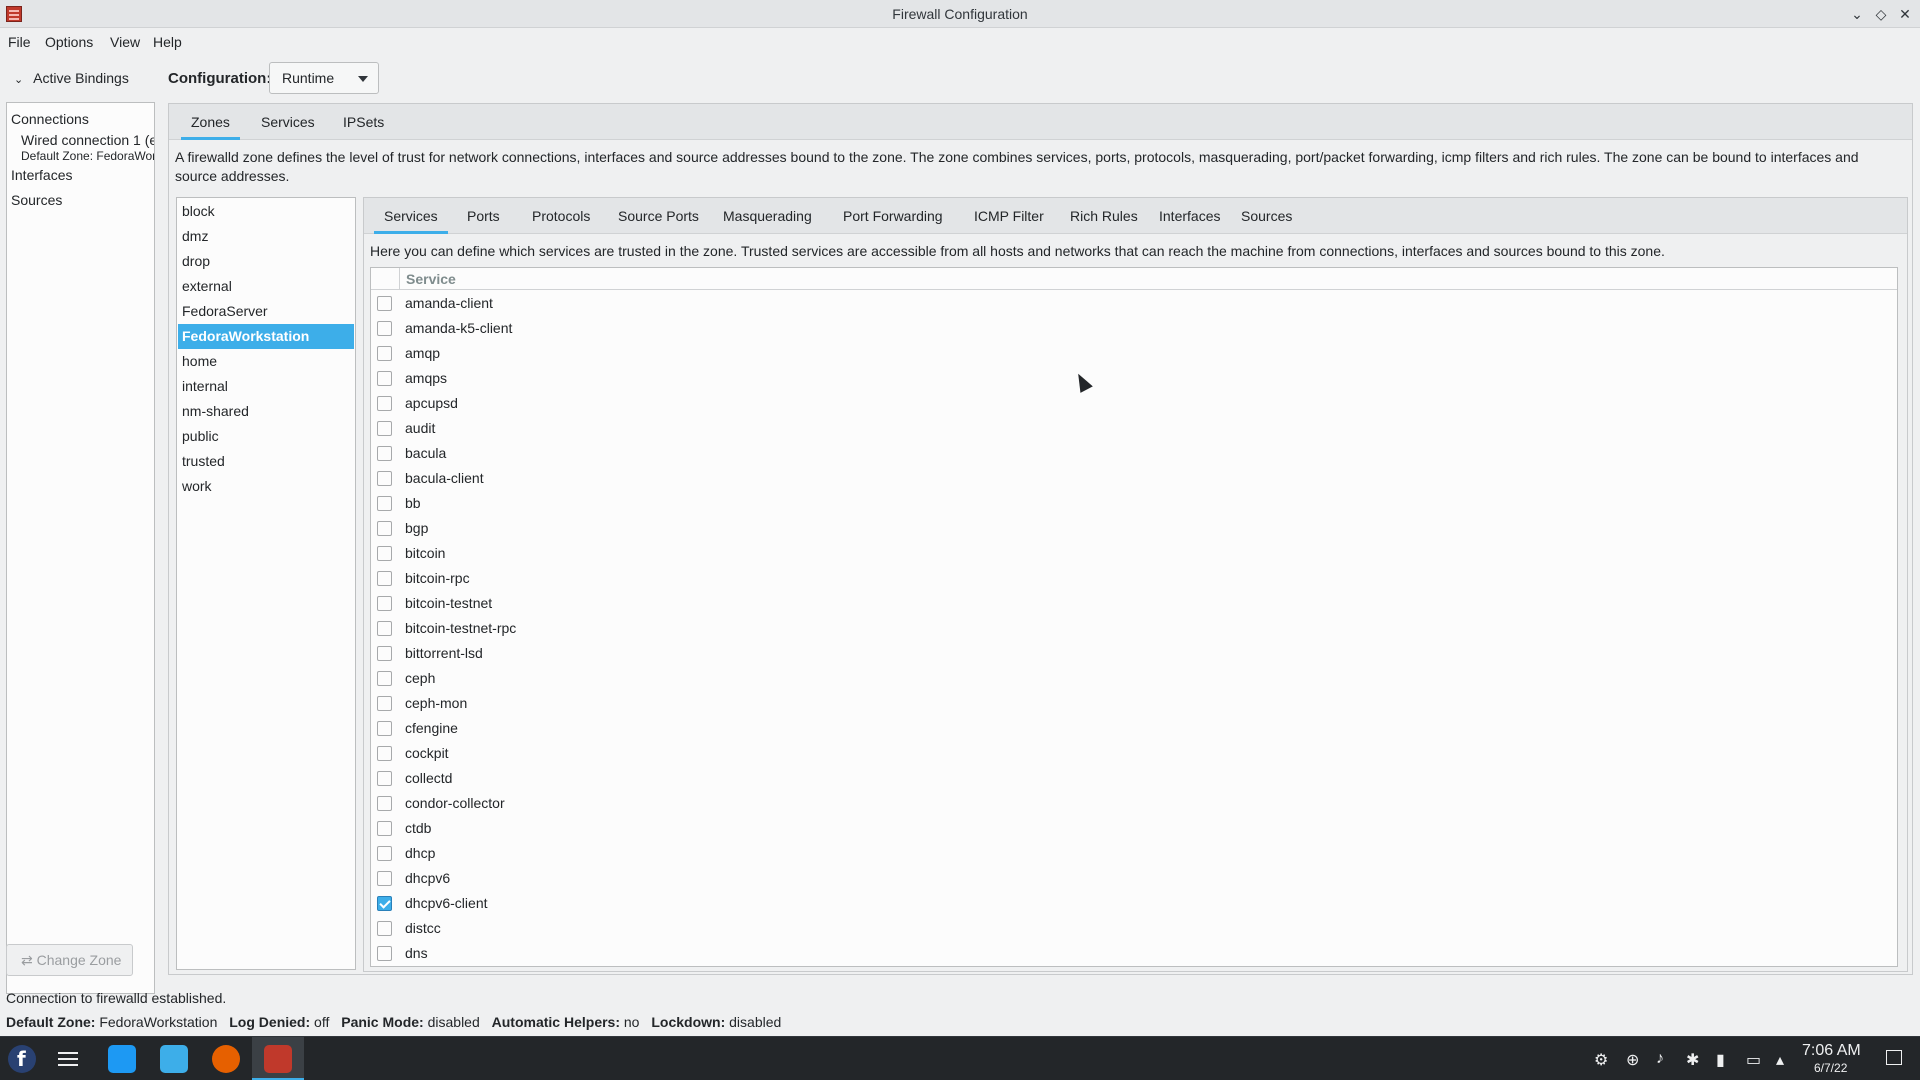  Describe the element at coordinates (266, 261) in the screenshot. I see `zone-item-drop: drop` at that location.